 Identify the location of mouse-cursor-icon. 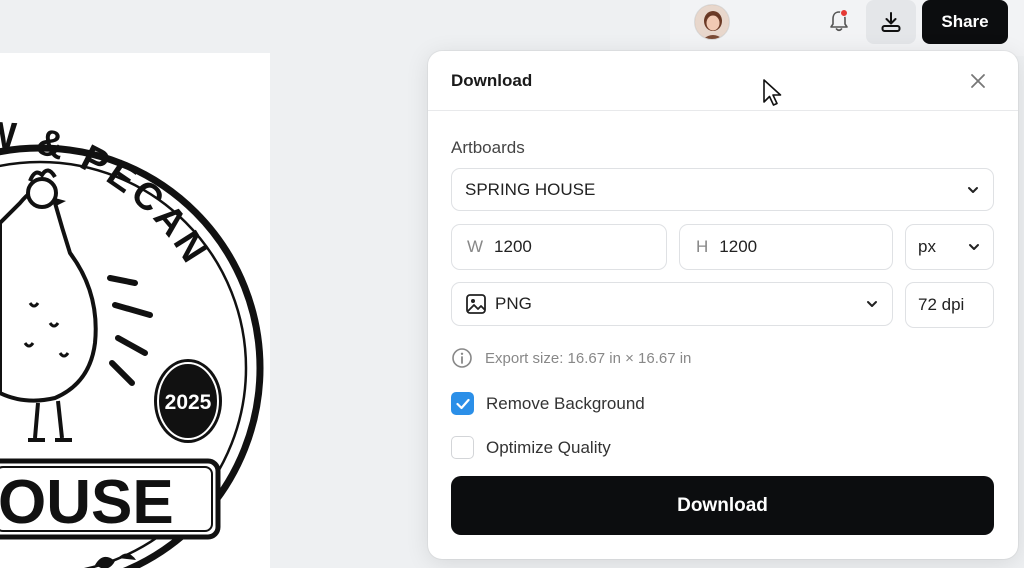
(772, 92).